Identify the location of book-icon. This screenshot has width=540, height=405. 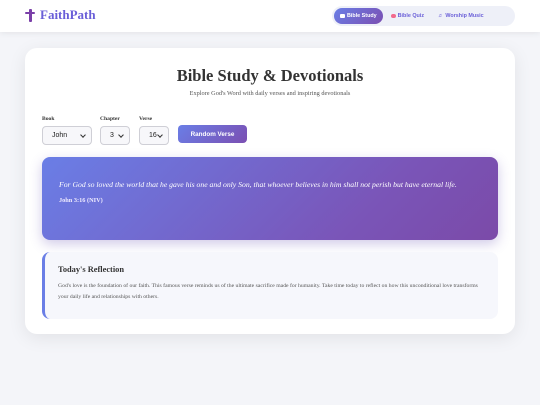
(342, 16).